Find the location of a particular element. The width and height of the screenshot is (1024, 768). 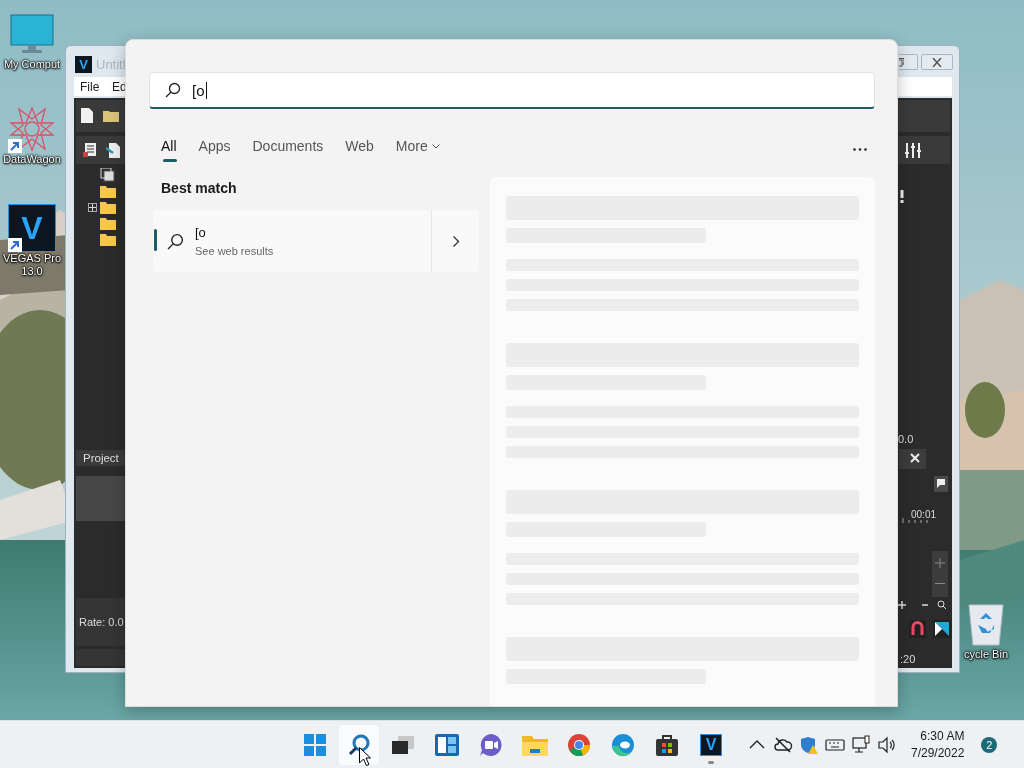

search-result: [o See web results is located at coordinates (316, 241).